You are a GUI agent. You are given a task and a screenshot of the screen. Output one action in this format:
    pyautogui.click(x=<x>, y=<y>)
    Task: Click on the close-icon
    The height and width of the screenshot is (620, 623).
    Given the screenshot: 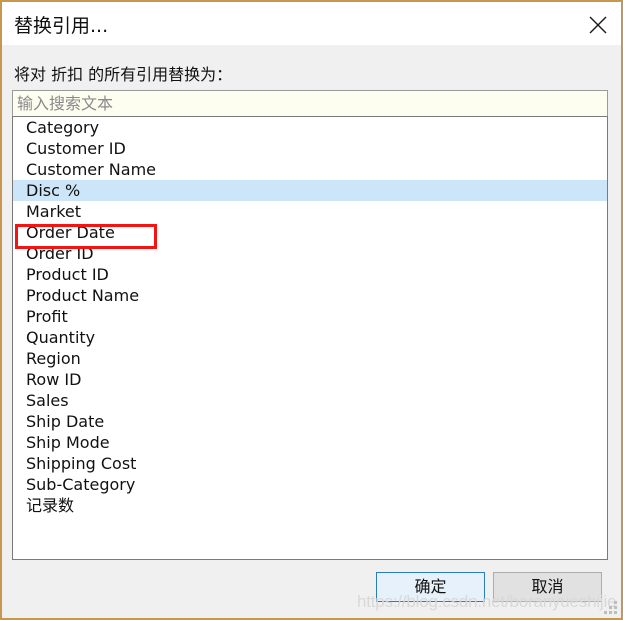 What is the action you would take?
    pyautogui.click(x=598, y=25)
    